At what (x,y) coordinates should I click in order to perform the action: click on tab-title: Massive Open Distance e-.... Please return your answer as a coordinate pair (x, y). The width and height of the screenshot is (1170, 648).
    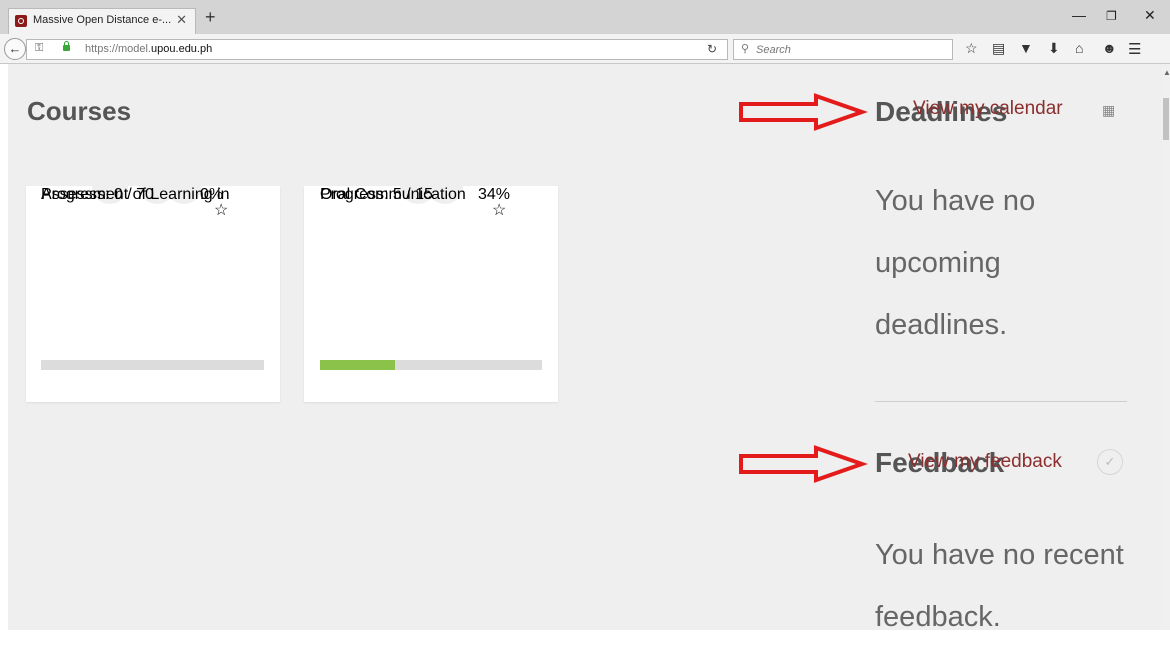
    Looking at the image, I should click on (102, 20).